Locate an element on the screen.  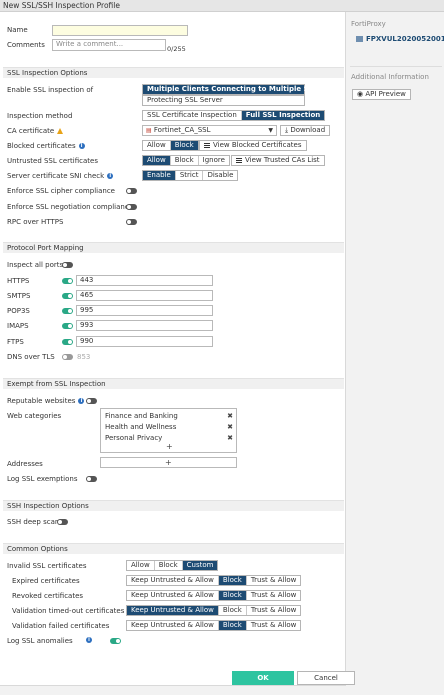
untrusted-label: Untrusted SSL certificates is located at coordinates (52, 161).